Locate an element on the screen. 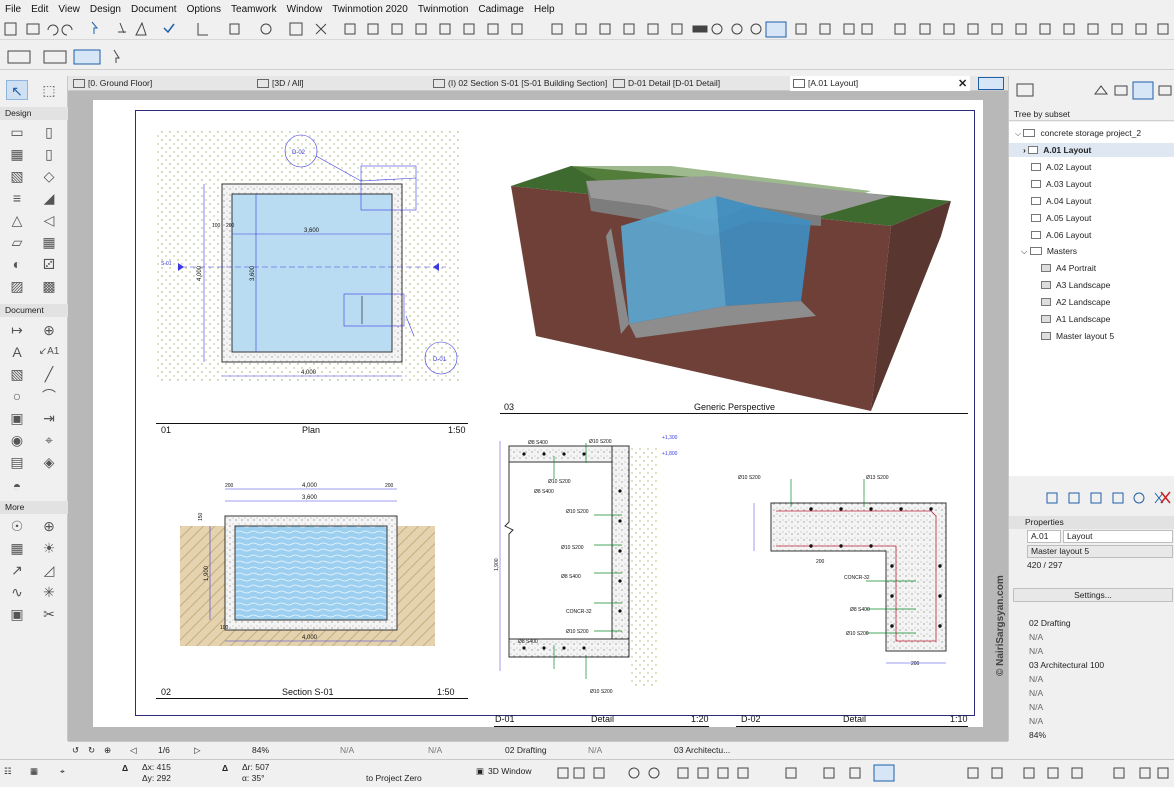 The image size is (1174, 787). polyline-tool-icon: ⌒ is located at coordinates (49, 396).